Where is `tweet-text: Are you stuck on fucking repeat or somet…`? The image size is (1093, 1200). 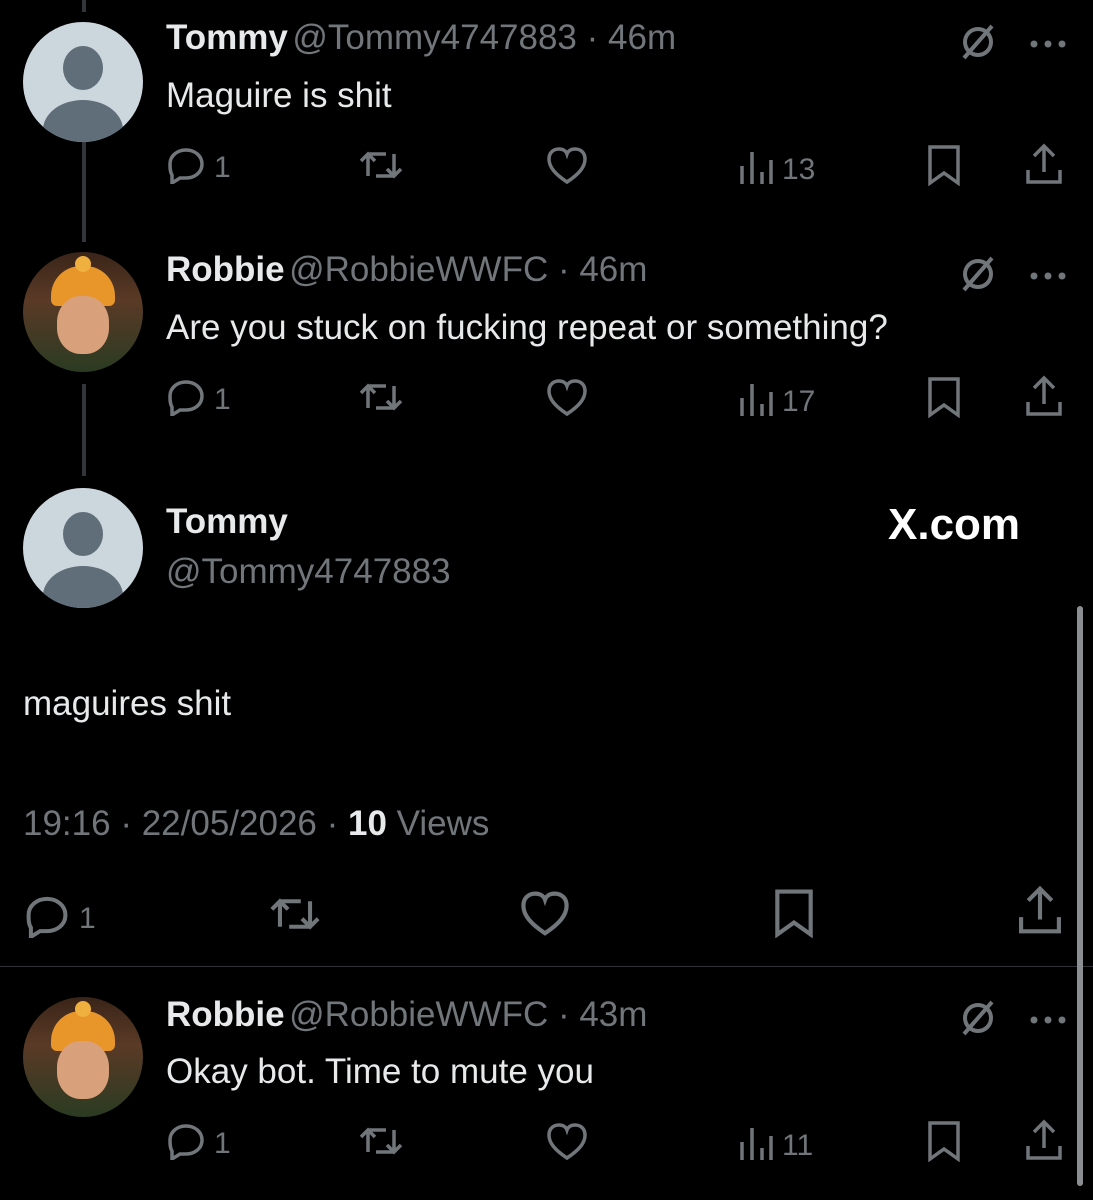
tweet-text: Are you stuck on fucking repeat or somet… is located at coordinates (527, 327).